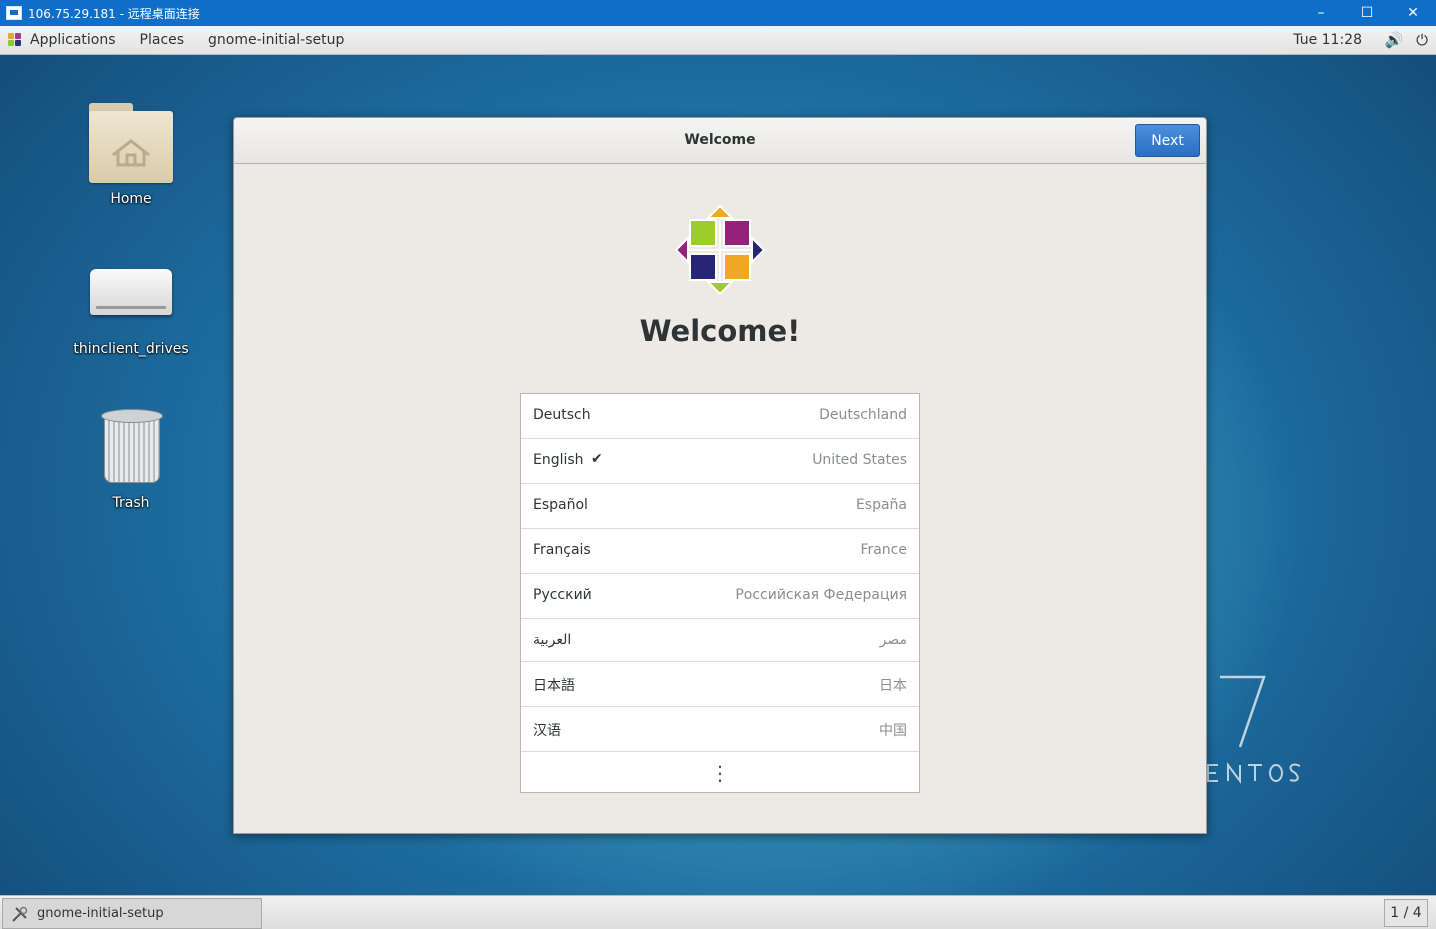 This screenshot has width=1436, height=929. I want to click on language-row-english: English ✔ United States, so click(720, 461).